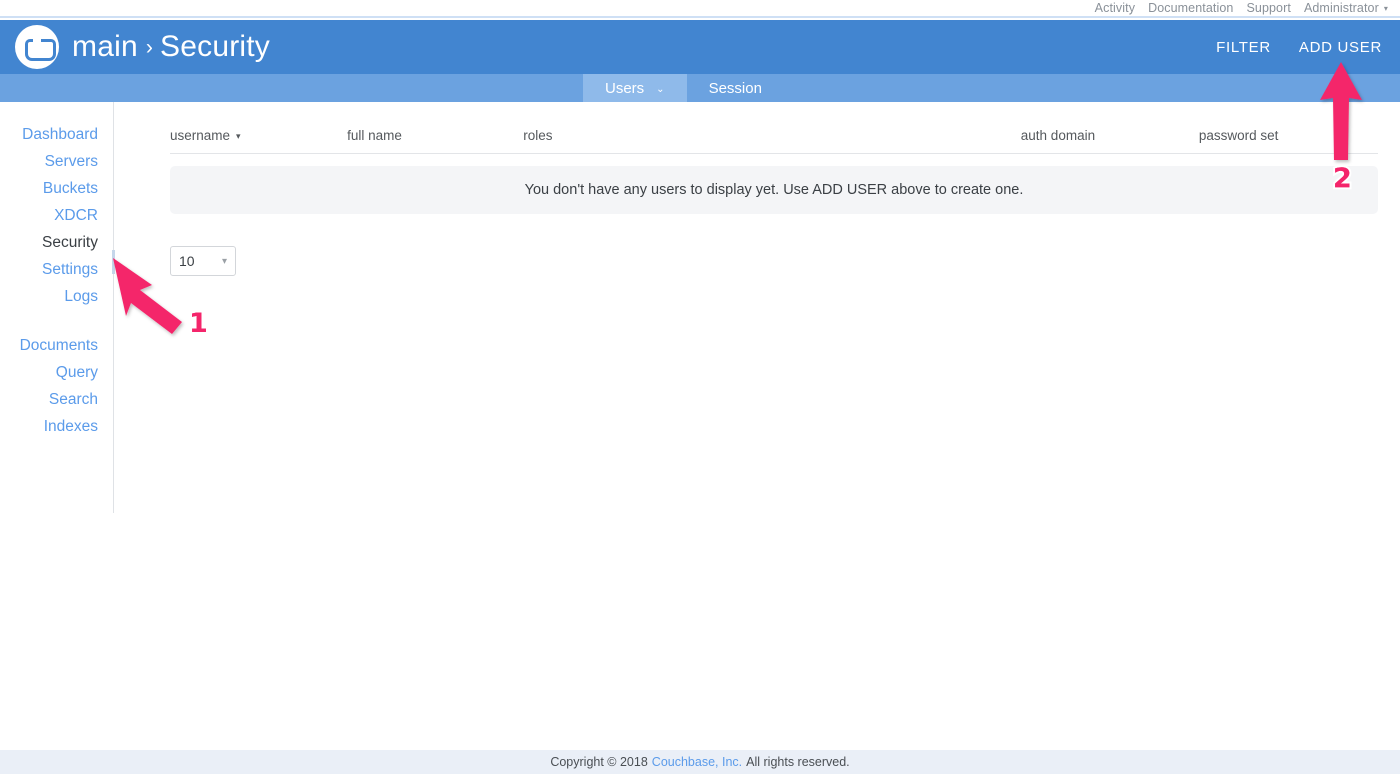 The image size is (1400, 774). Describe the element at coordinates (56, 297) in the screenshot. I see `sidebar-item-logs: Logs` at that location.